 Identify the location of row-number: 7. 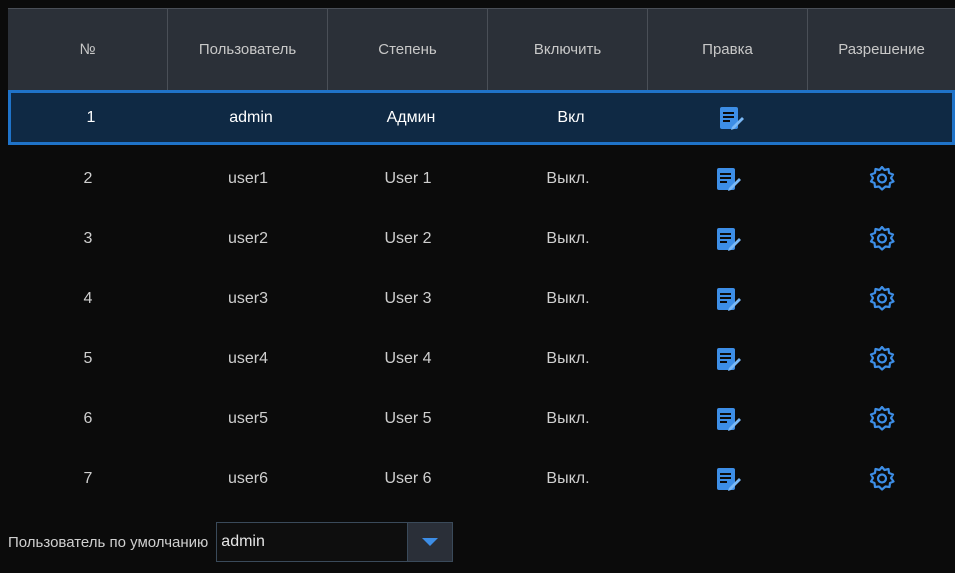
(88, 478).